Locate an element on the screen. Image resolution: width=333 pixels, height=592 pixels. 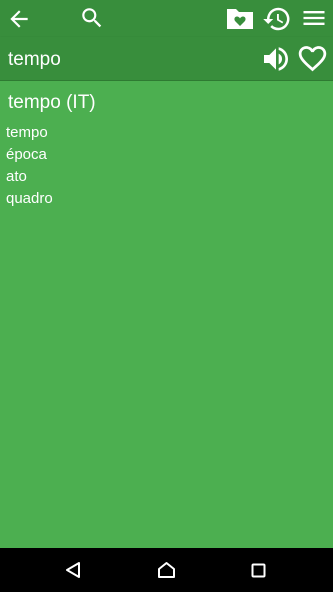
favorite-folder-icon is located at coordinates (240, 18).